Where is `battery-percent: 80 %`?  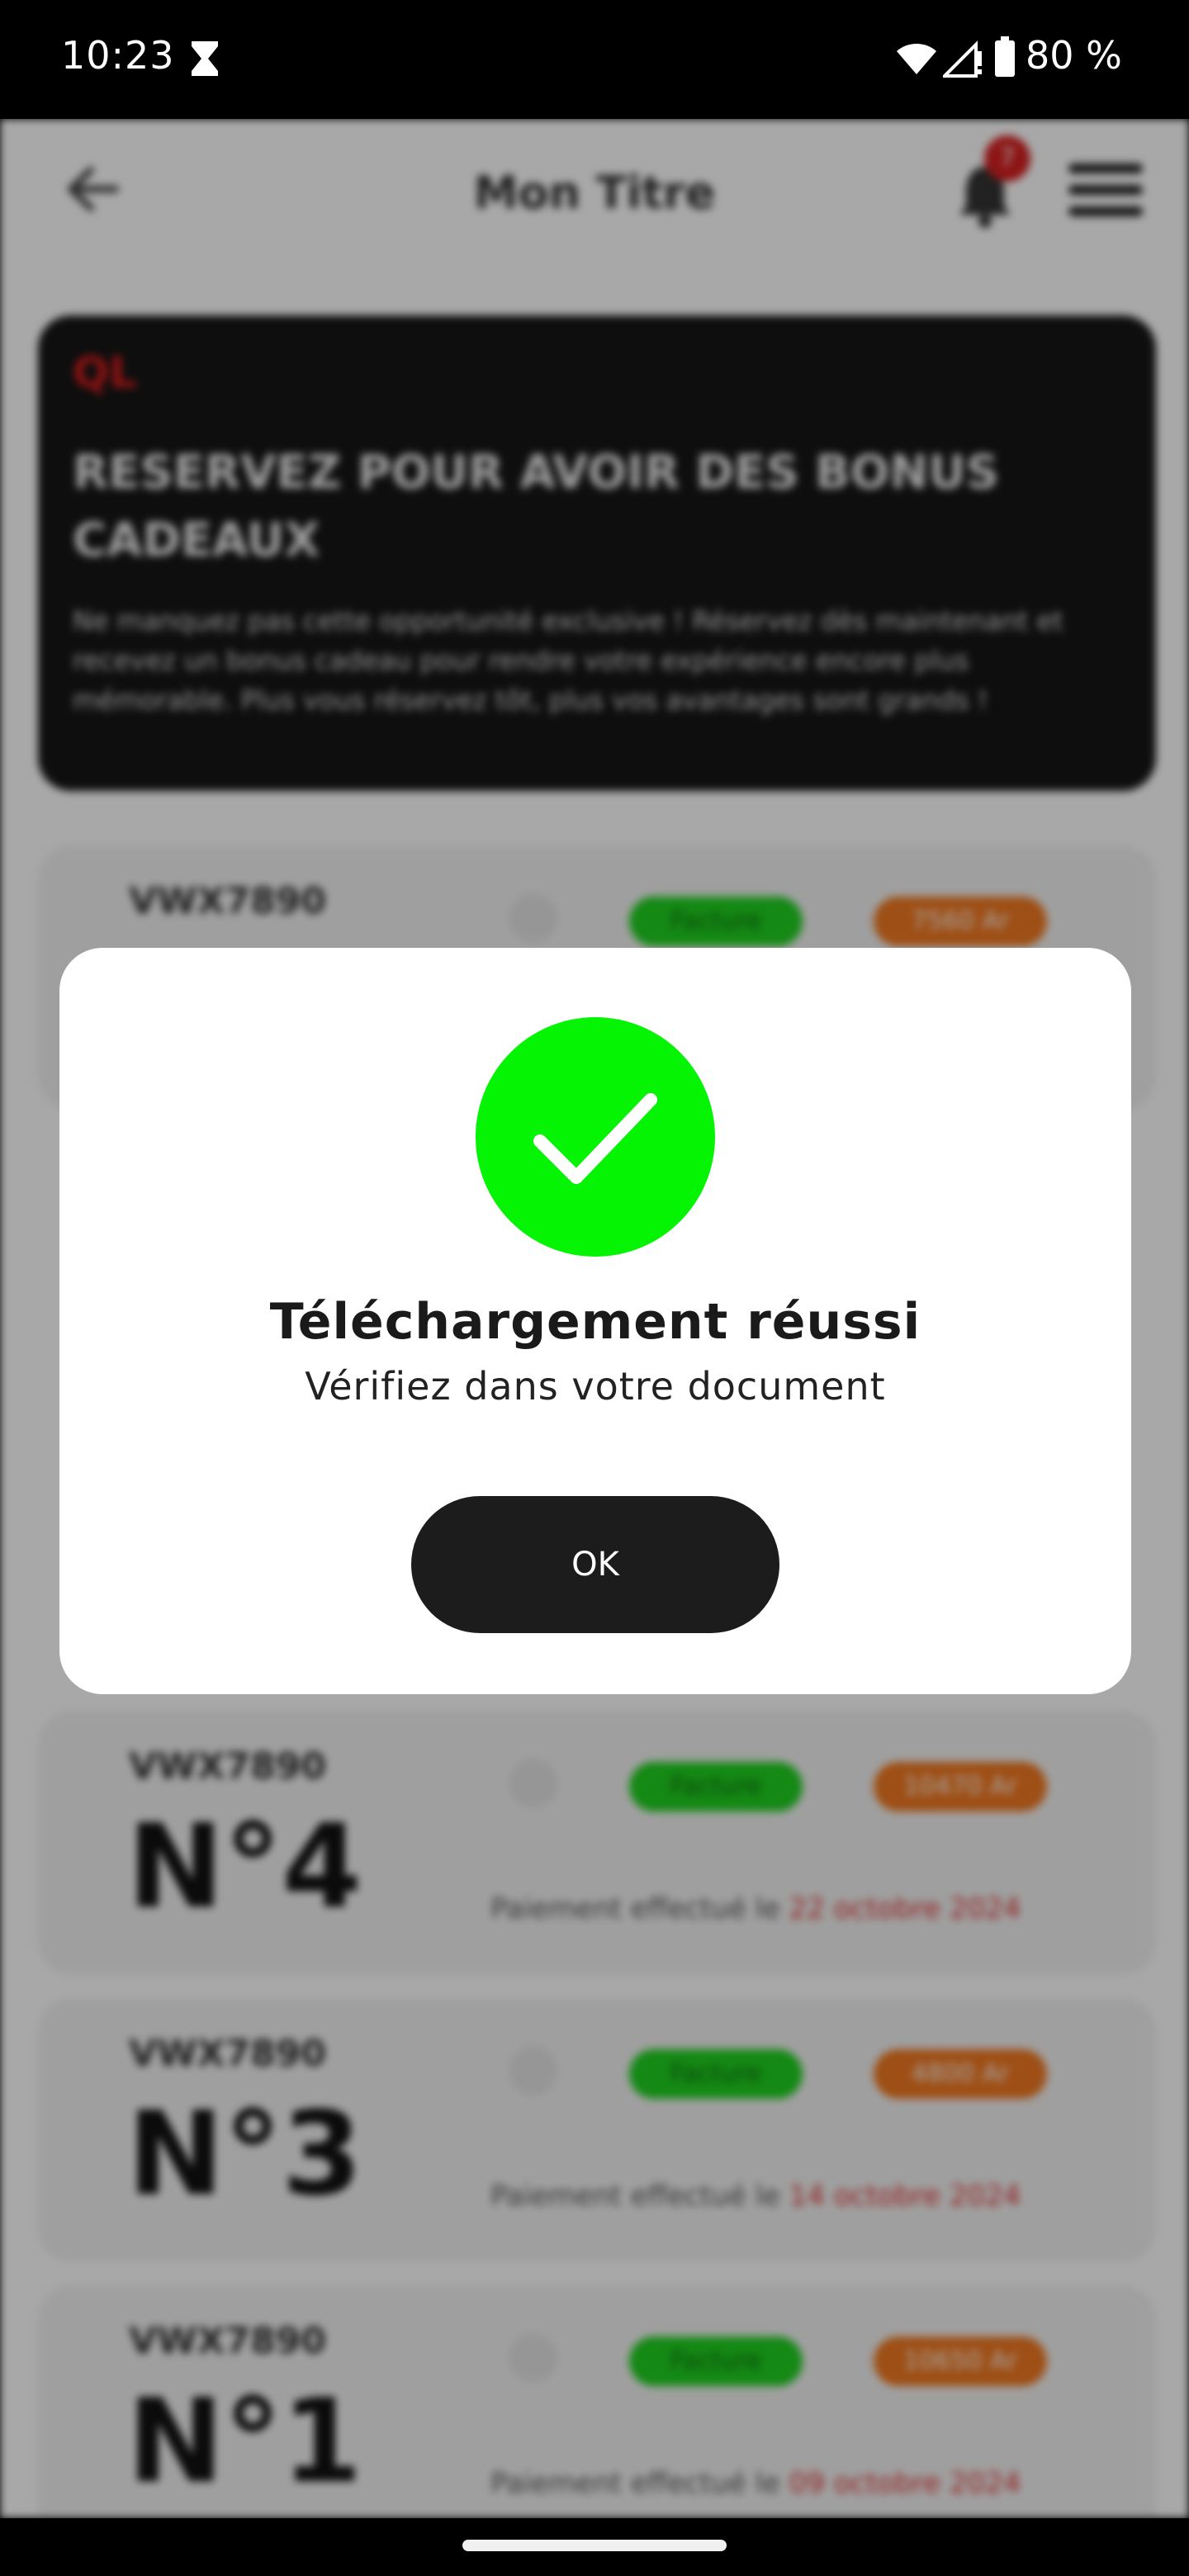 battery-percent: 80 % is located at coordinates (1074, 55).